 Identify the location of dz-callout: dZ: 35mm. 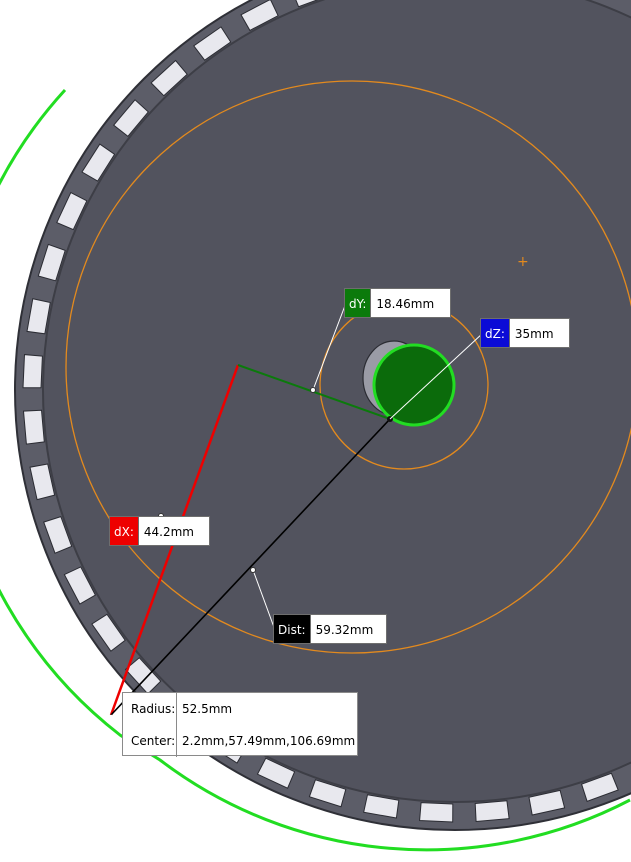
(525, 333).